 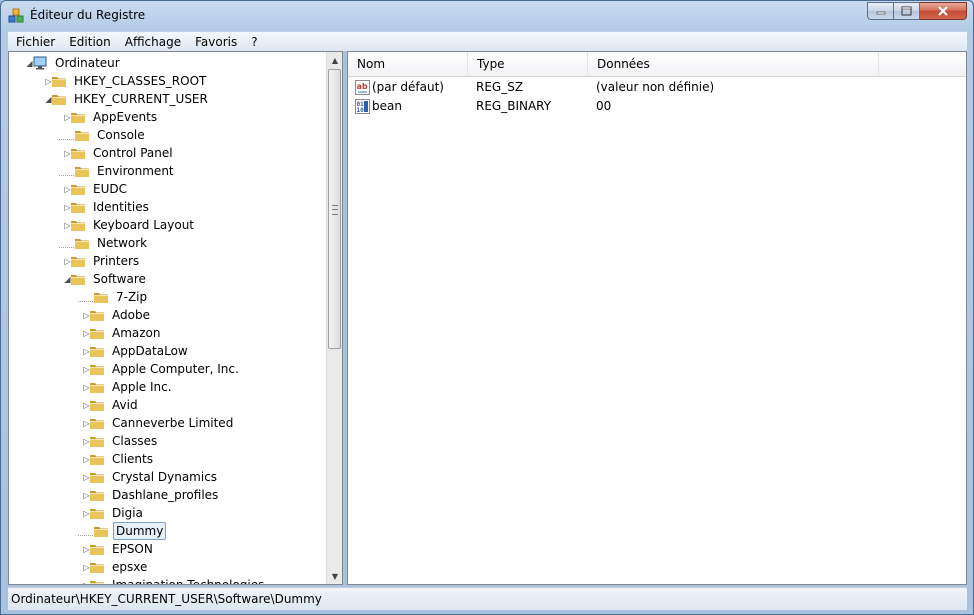 What do you see at coordinates (387, 106) in the screenshot?
I see `value-name: bean` at bounding box center [387, 106].